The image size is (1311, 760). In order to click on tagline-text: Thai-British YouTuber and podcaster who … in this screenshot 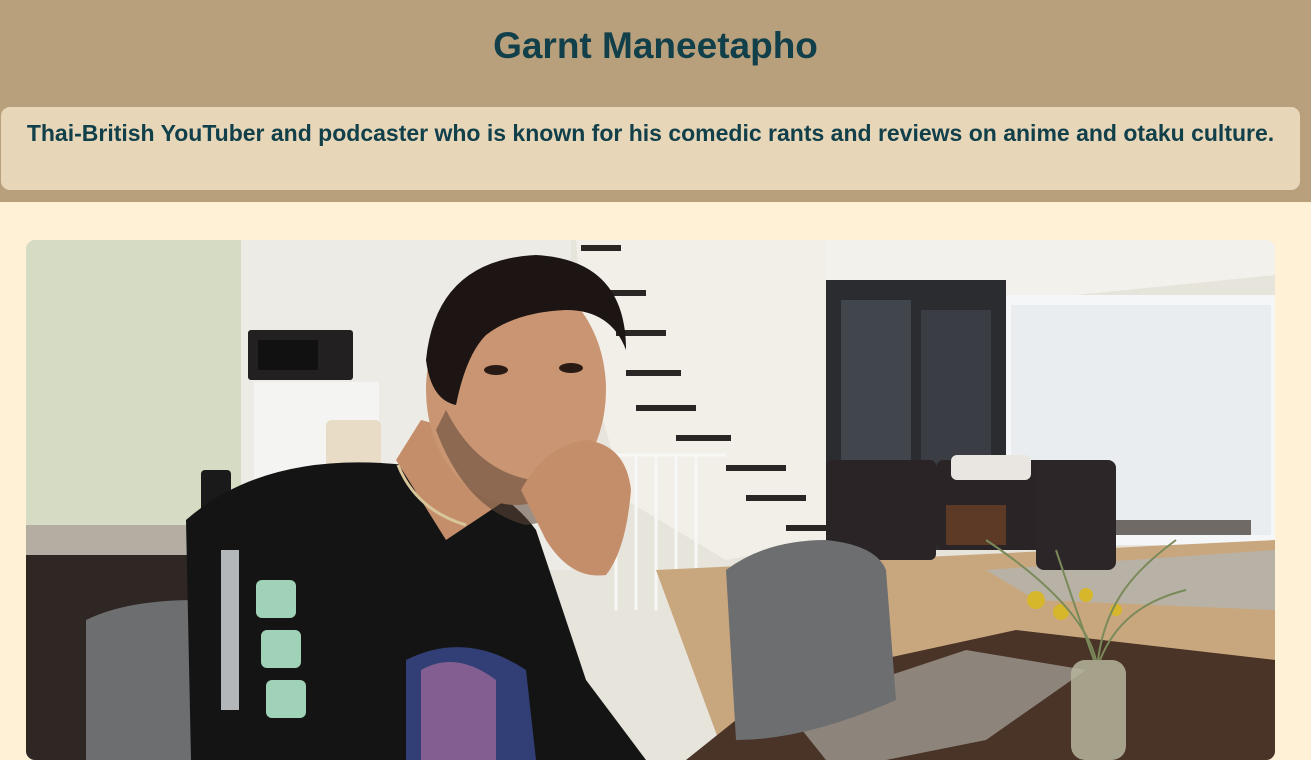, I will do `click(650, 133)`.